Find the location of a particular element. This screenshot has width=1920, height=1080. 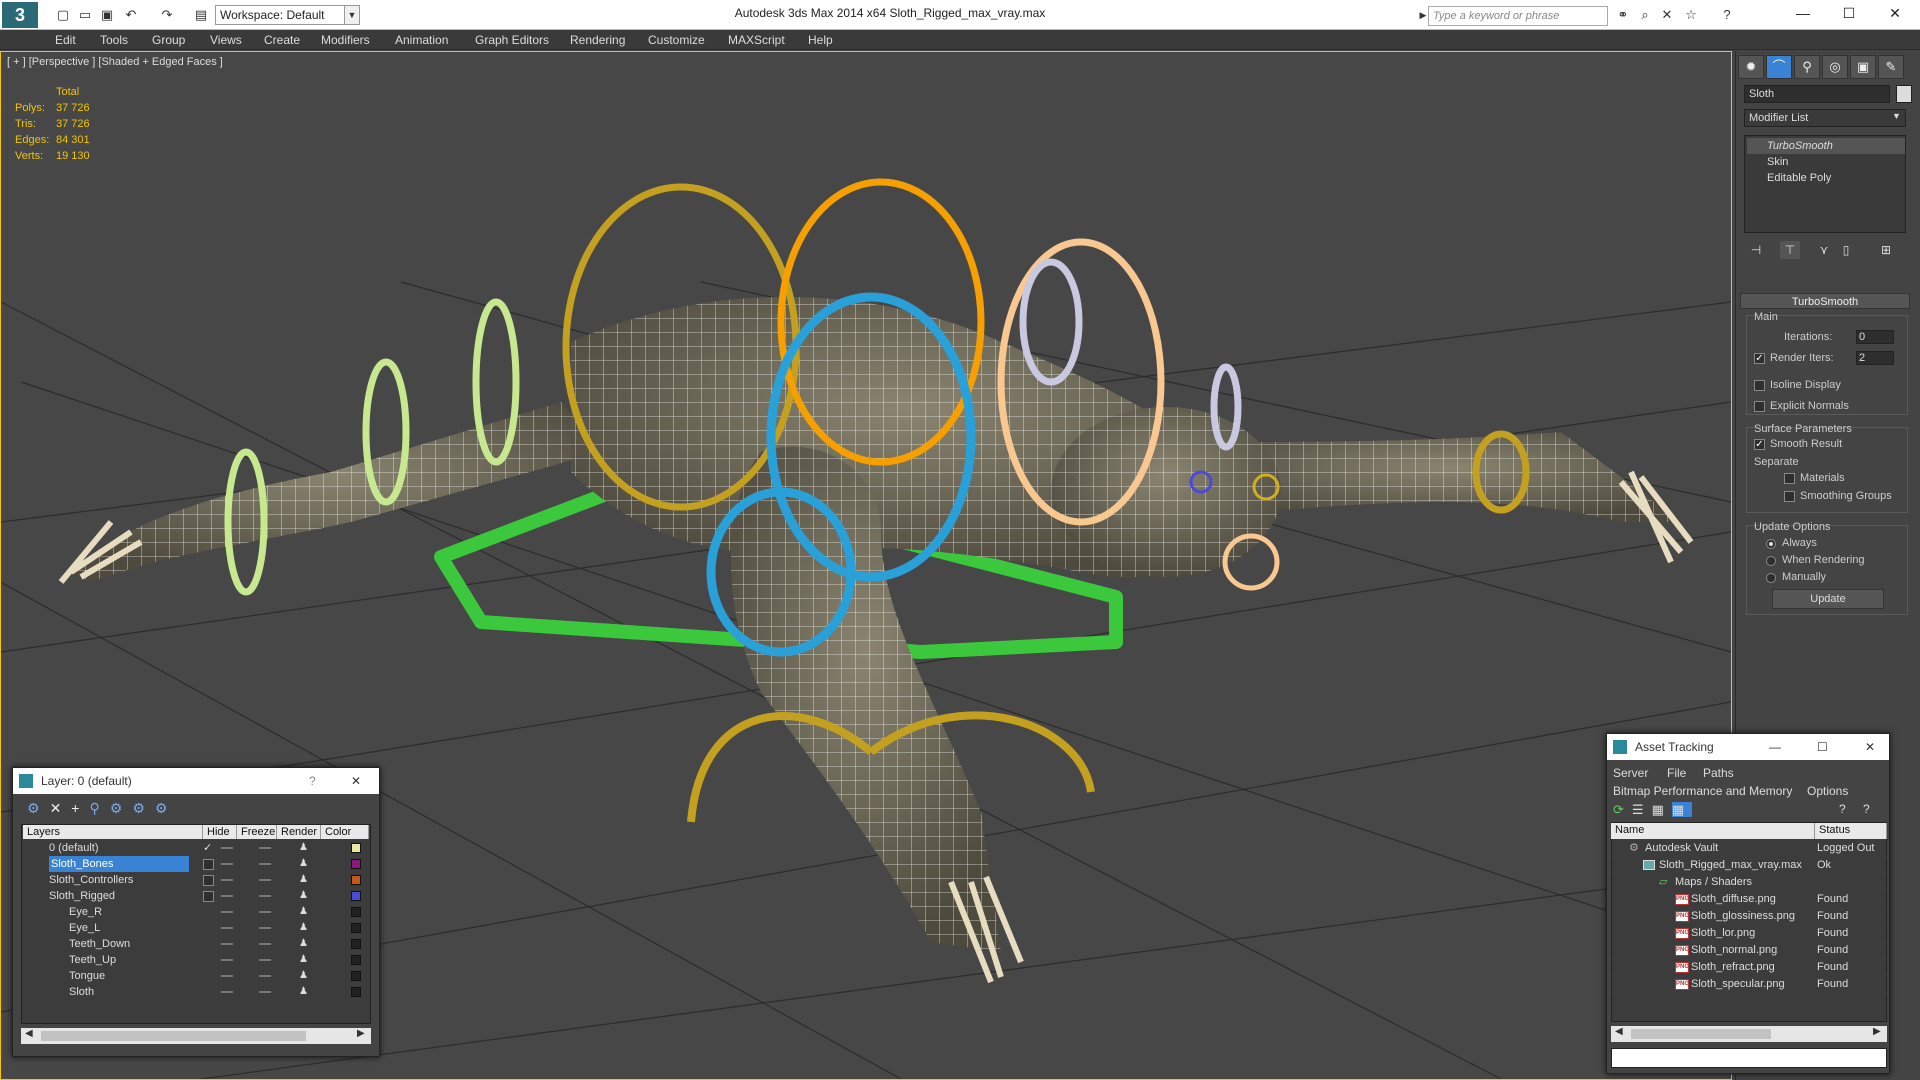

menu-modifiers: Modifiers is located at coordinates (345, 40).